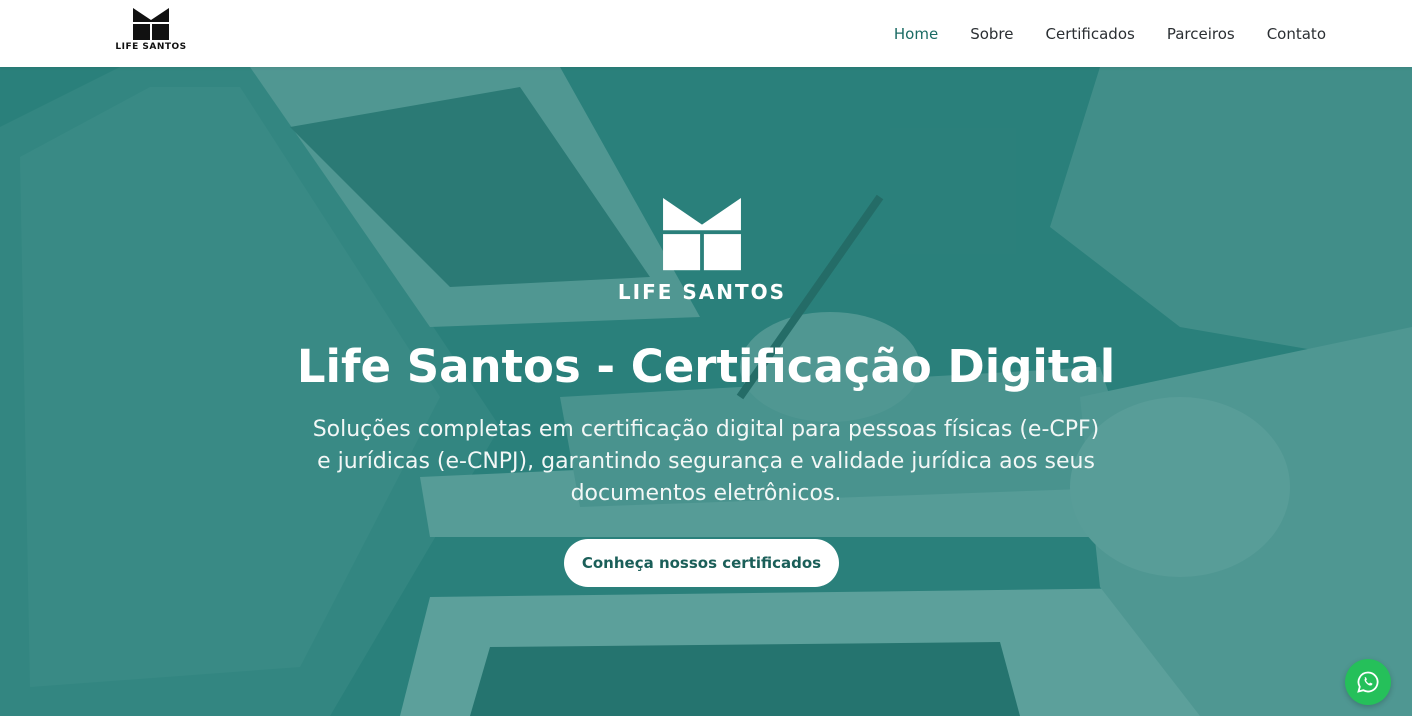  Describe the element at coordinates (991, 34) in the screenshot. I see `nav-sobre: Sobre` at that location.